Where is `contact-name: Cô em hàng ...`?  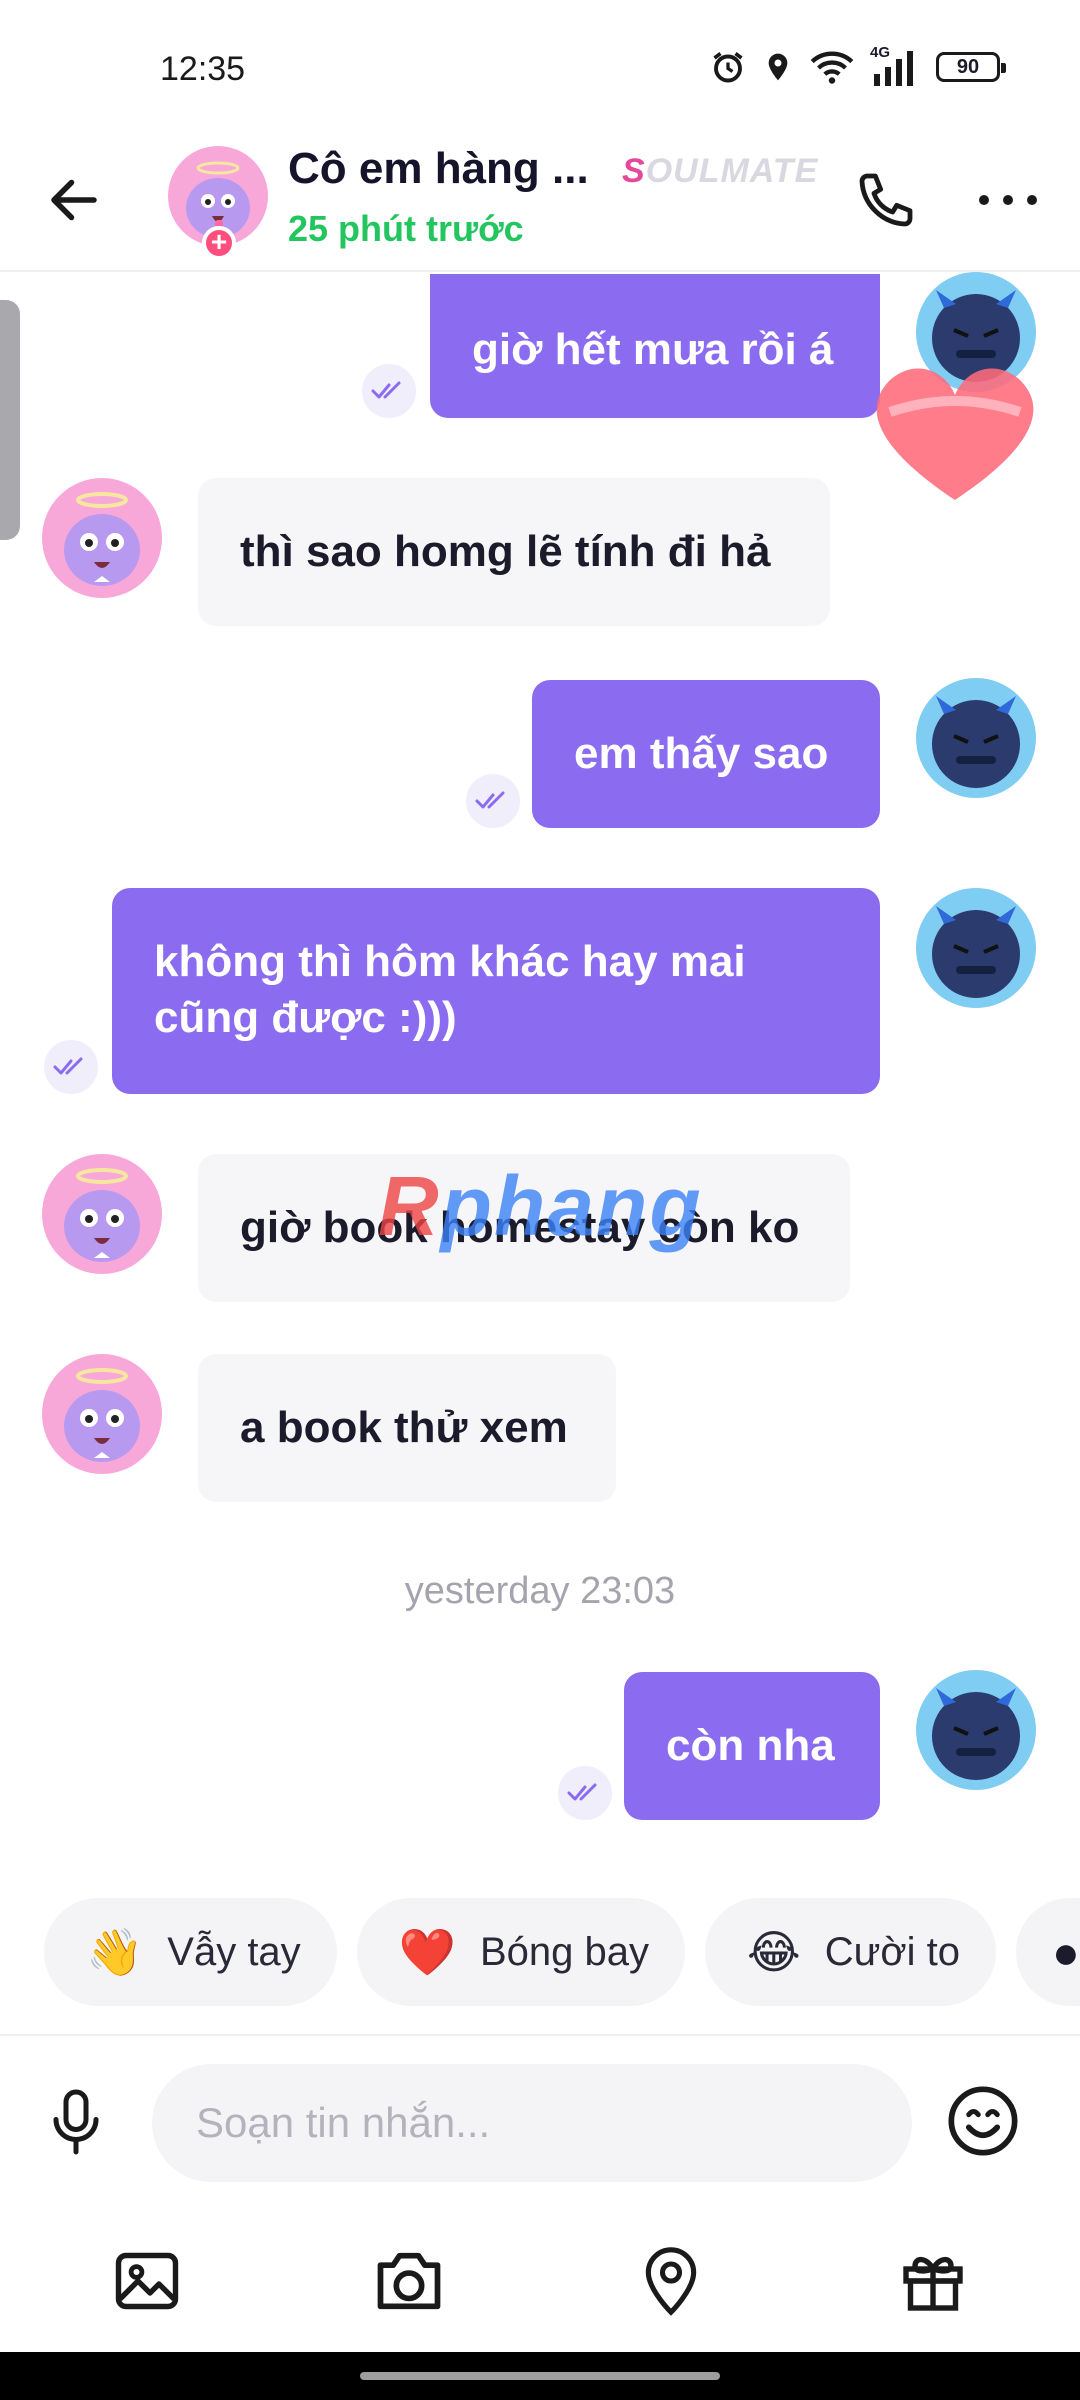 contact-name: Cô em hàng ... is located at coordinates (438, 169).